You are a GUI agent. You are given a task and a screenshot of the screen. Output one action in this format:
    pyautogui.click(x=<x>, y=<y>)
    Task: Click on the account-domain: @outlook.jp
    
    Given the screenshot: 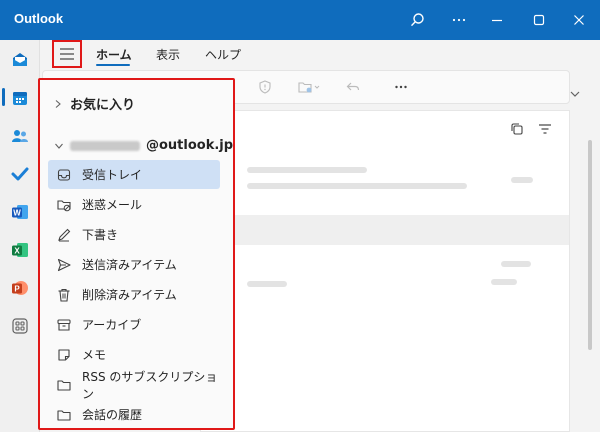 What is the action you would take?
    pyautogui.click(x=190, y=145)
    